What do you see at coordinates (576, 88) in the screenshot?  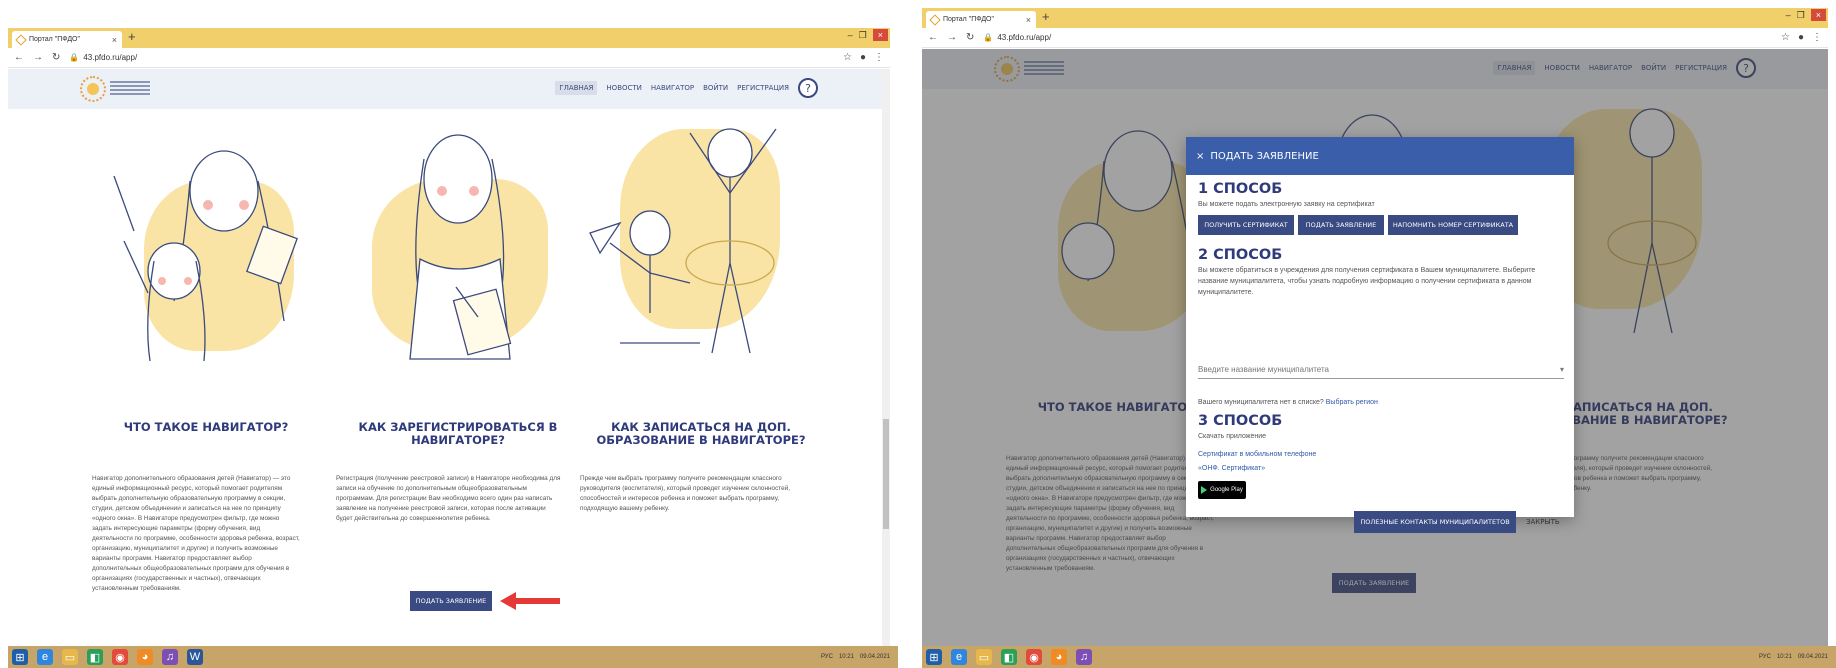 I see `nav-home: ГЛАВНАЯ` at bounding box center [576, 88].